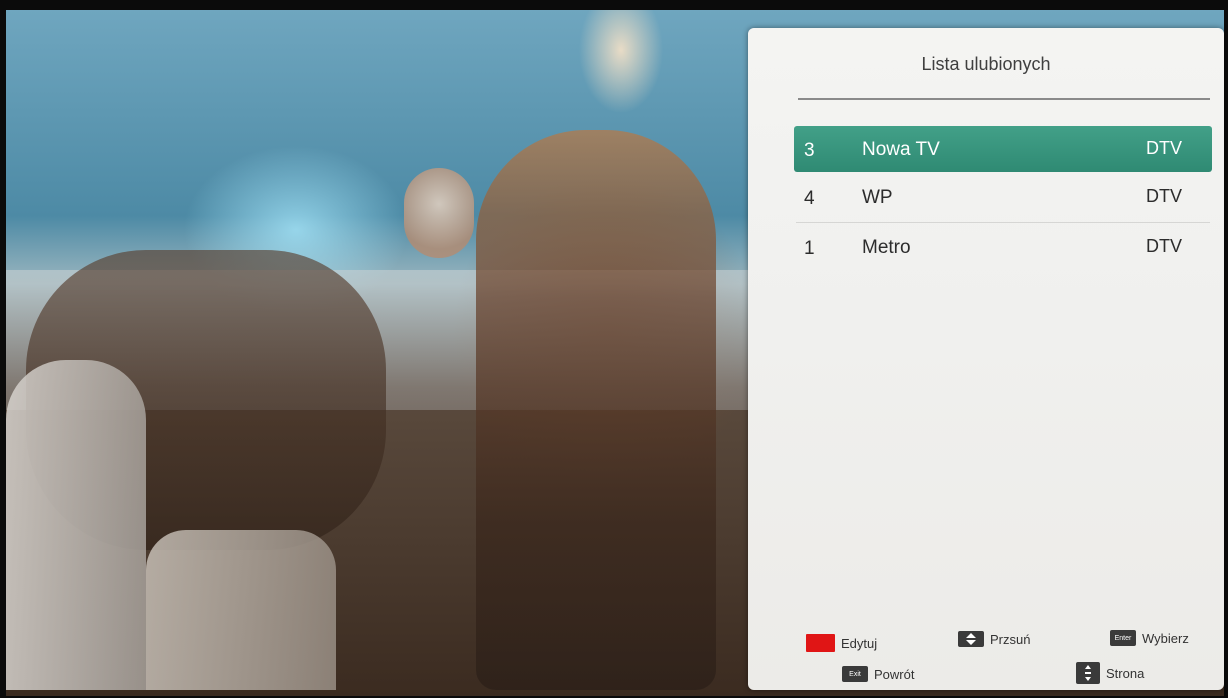 This screenshot has height=698, width=1228. I want to click on legend-back-label: Powrót, so click(894, 674).